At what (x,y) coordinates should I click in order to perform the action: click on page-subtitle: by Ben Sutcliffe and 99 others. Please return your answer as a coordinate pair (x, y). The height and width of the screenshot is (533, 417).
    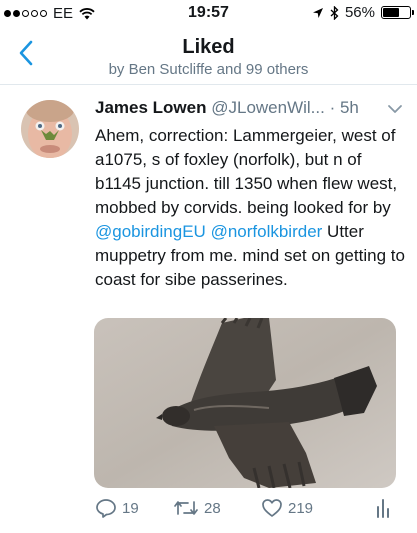
    Looking at the image, I should click on (208, 69).